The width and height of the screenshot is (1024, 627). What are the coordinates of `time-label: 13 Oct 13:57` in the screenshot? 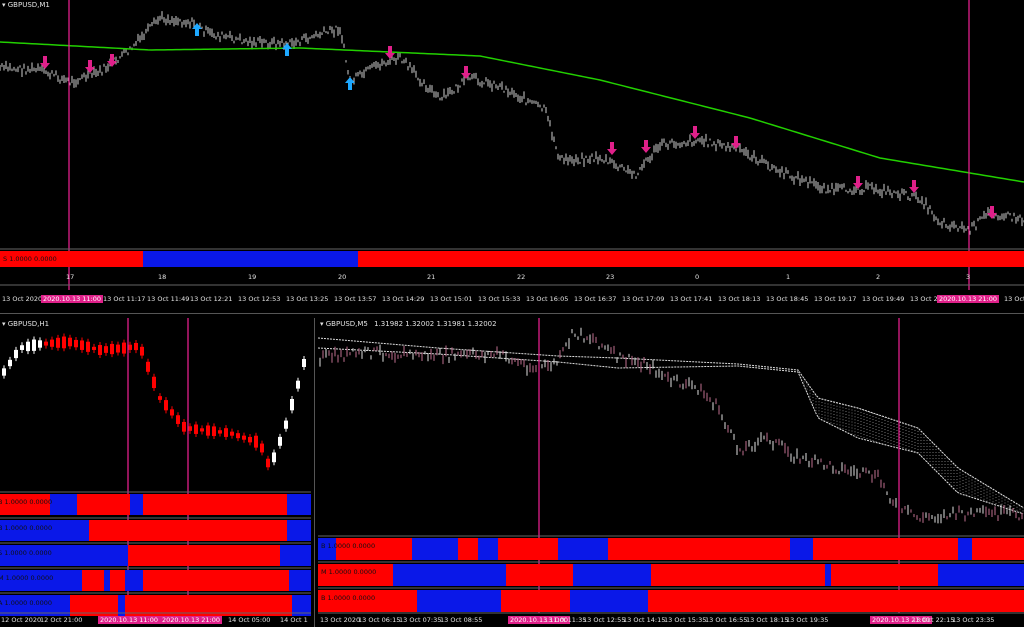 It's located at (355, 299).